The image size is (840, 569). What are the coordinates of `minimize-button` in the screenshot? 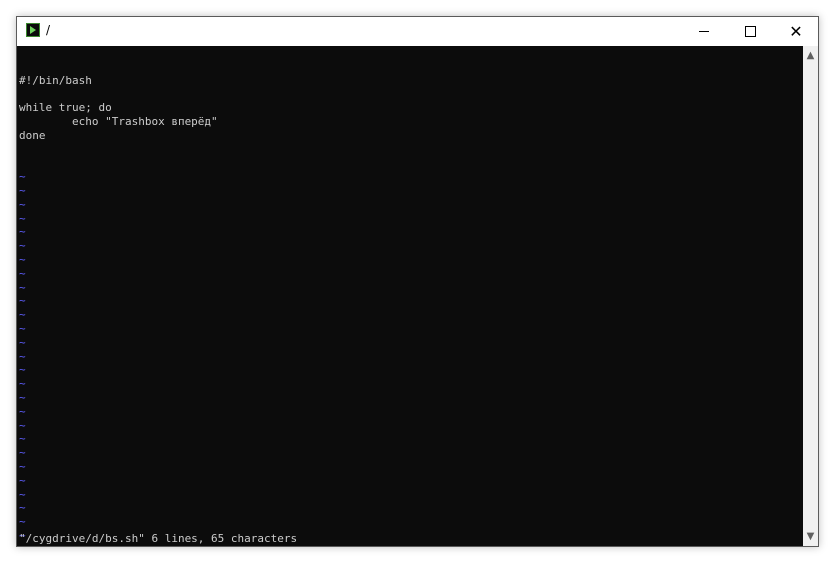 It's located at (704, 31).